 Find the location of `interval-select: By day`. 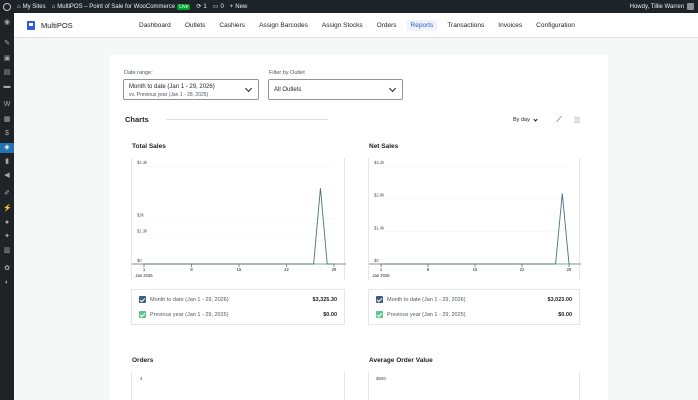

interval-select: By day is located at coordinates (525, 119).